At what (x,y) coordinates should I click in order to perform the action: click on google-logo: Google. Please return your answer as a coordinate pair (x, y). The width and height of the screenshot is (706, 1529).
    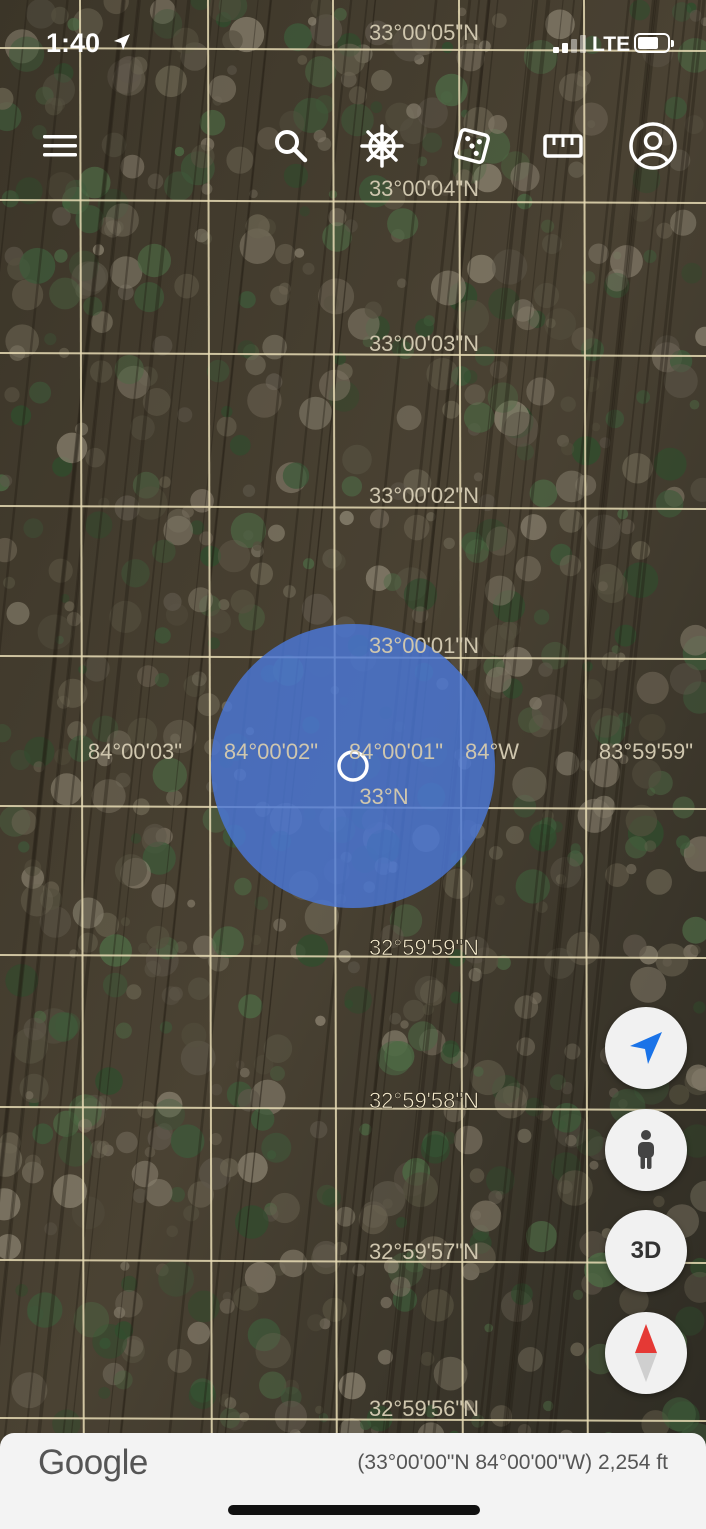
    Looking at the image, I should click on (93, 1462).